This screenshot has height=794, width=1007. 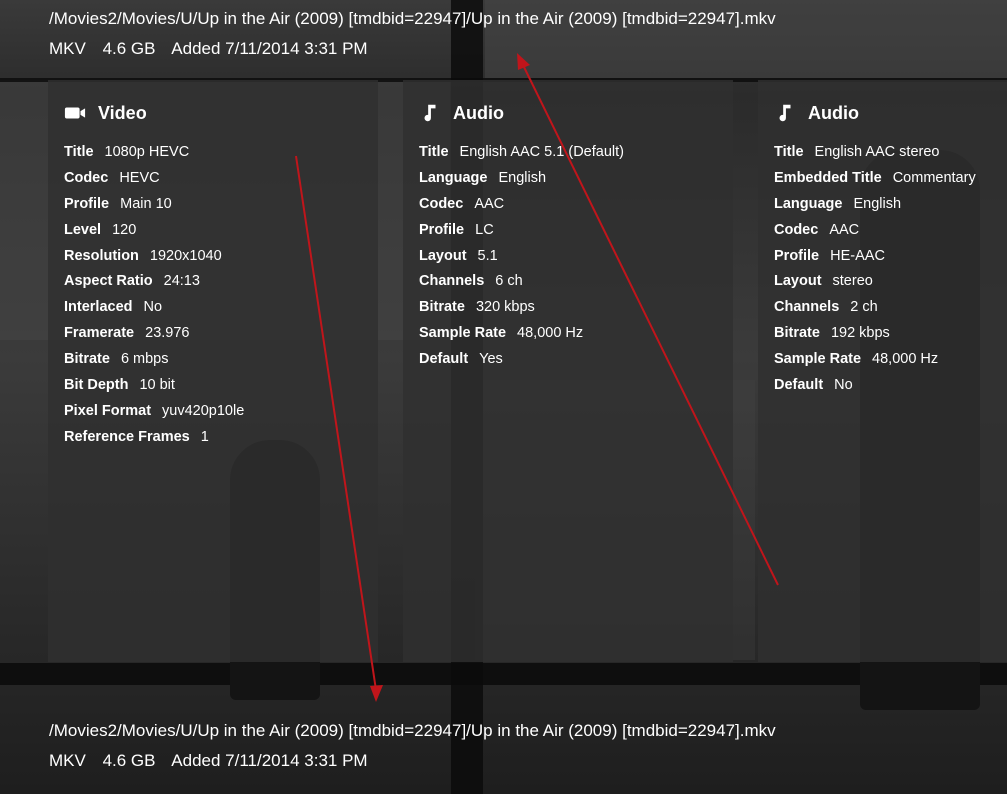 I want to click on detail-row: Interlaced No, so click(x=154, y=311).